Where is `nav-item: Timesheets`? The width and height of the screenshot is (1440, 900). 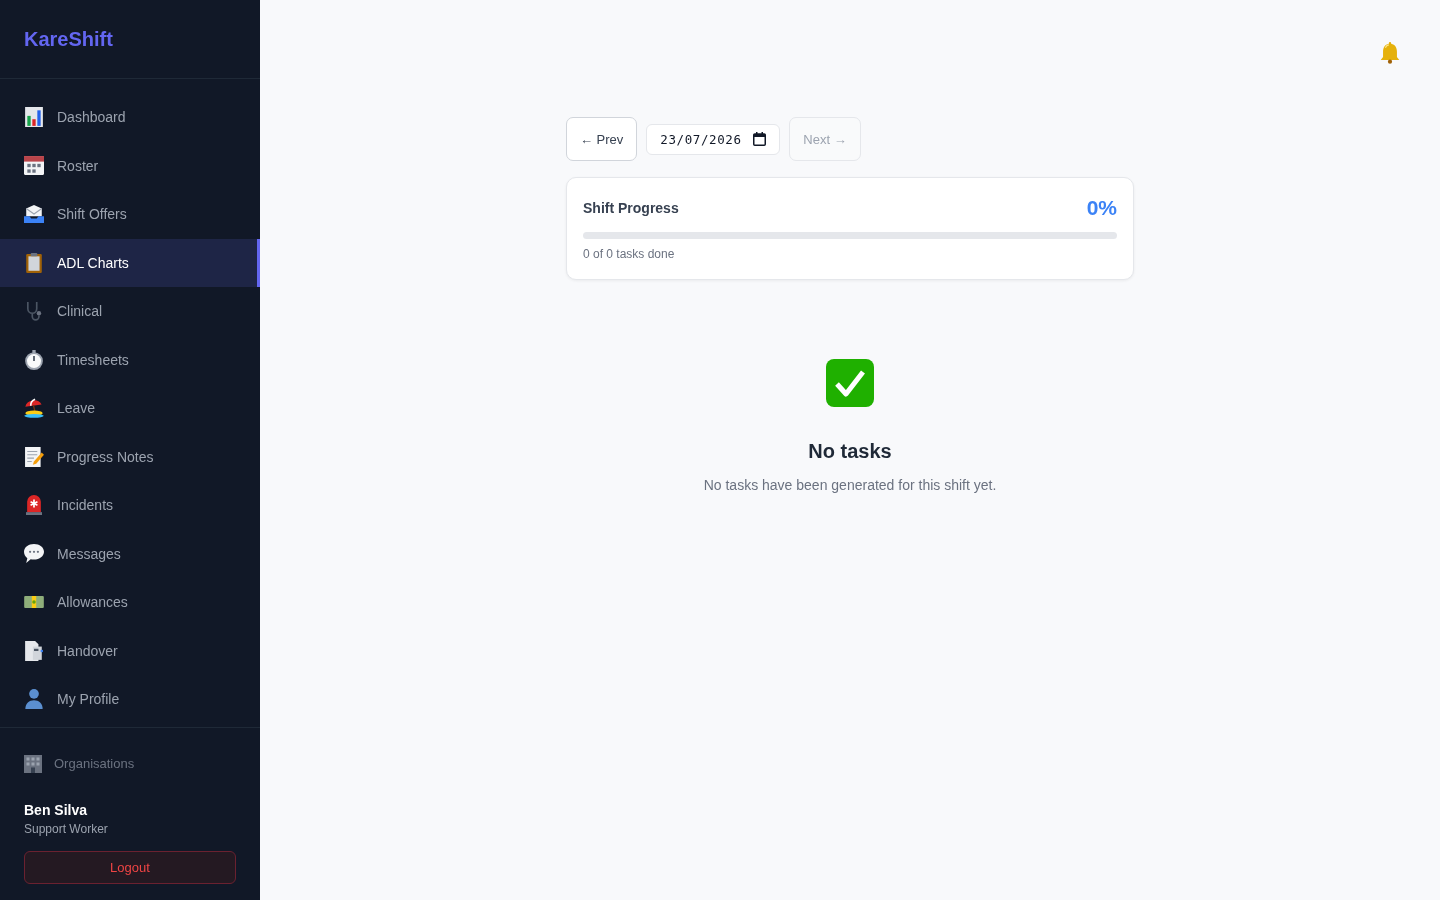
nav-item: Timesheets is located at coordinates (130, 359).